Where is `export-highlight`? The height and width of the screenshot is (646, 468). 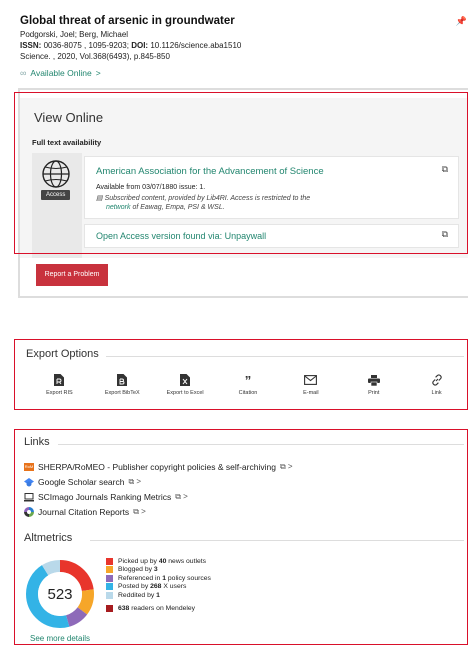
export-highlight is located at coordinates (241, 374).